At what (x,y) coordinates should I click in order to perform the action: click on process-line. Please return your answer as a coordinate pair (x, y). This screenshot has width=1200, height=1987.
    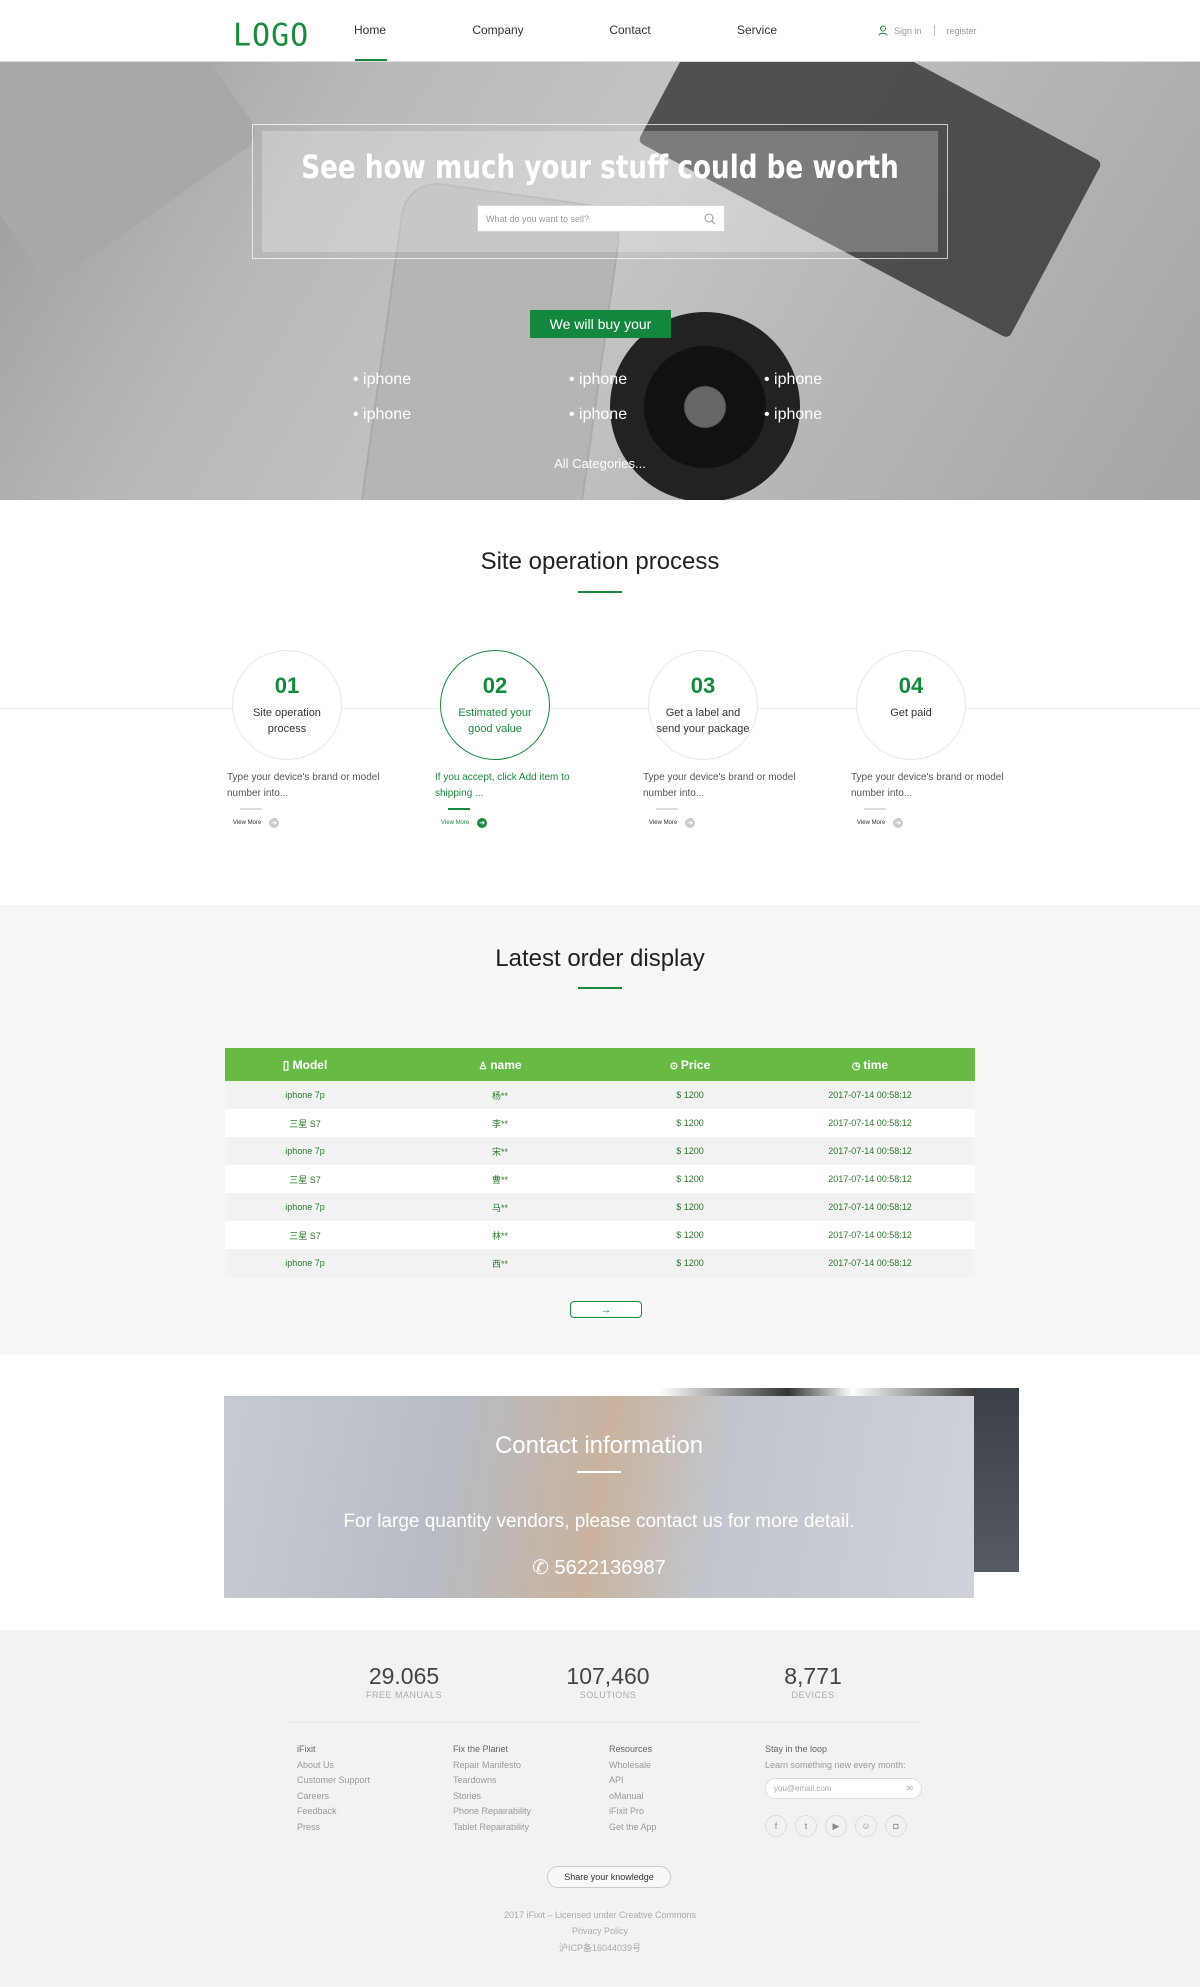
    Looking at the image, I should click on (600, 708).